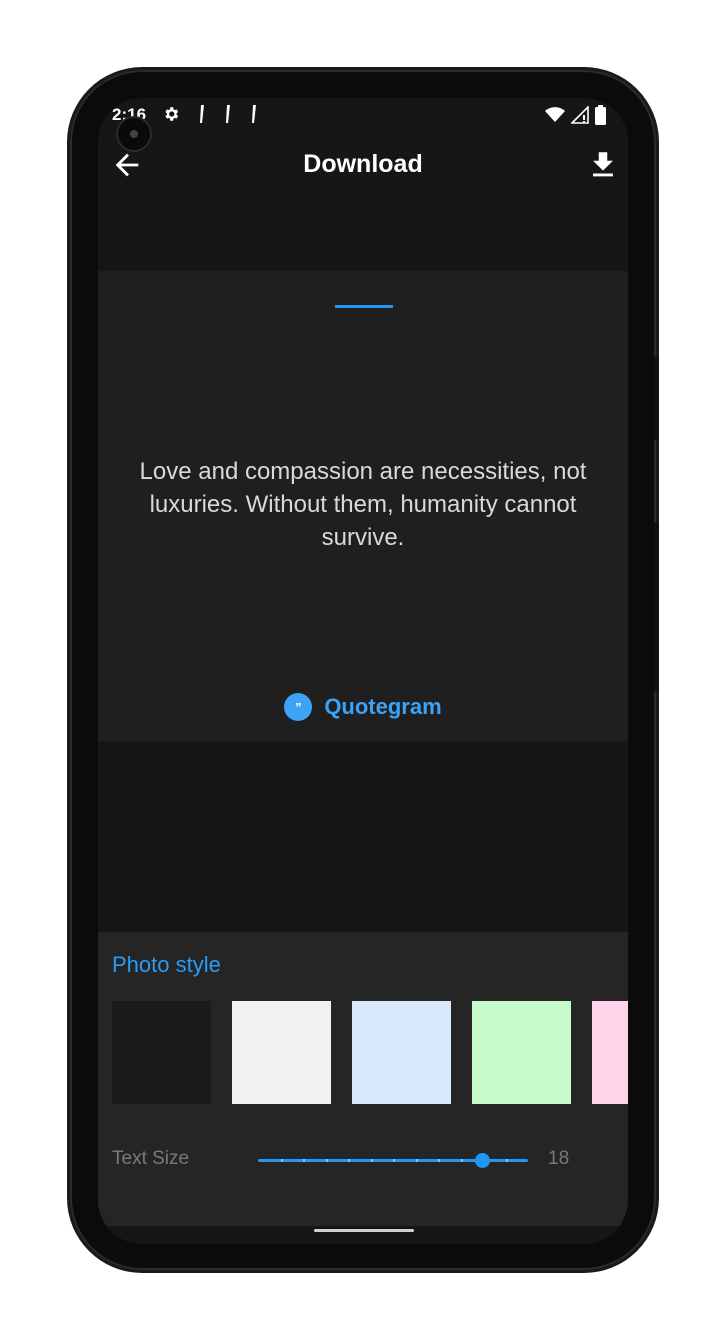 The width and height of the screenshot is (725, 1341). I want to click on brand-name: Quotegram, so click(383, 706).